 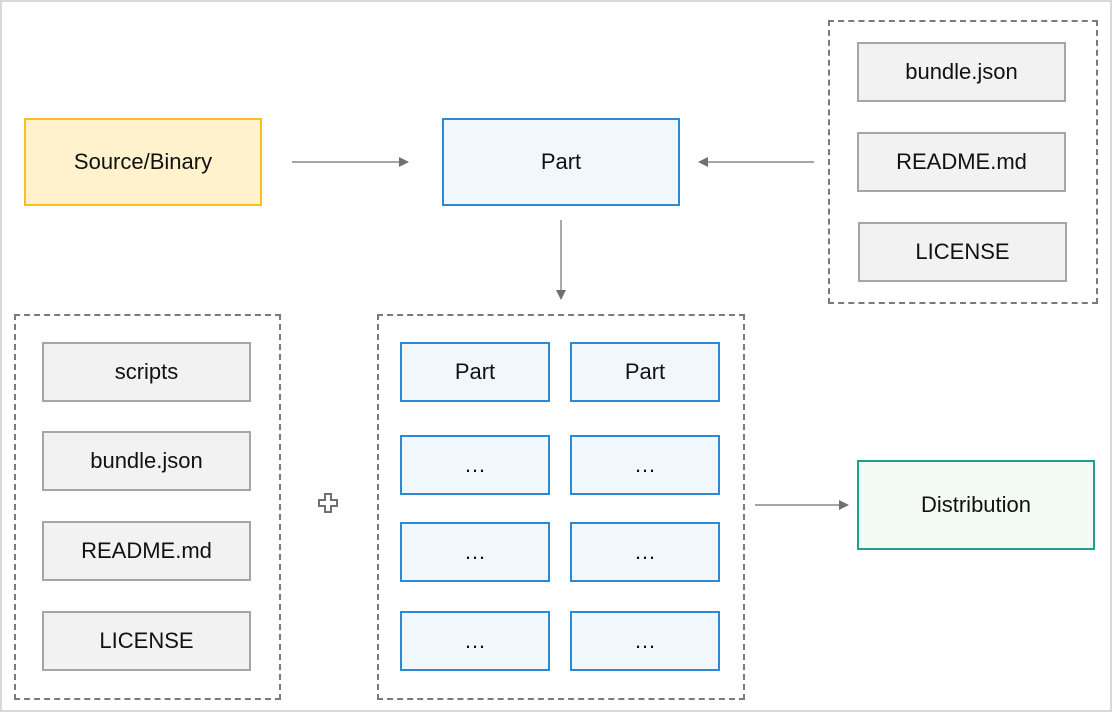 I want to click on part-metadata-readme: README.md, so click(x=961, y=162).